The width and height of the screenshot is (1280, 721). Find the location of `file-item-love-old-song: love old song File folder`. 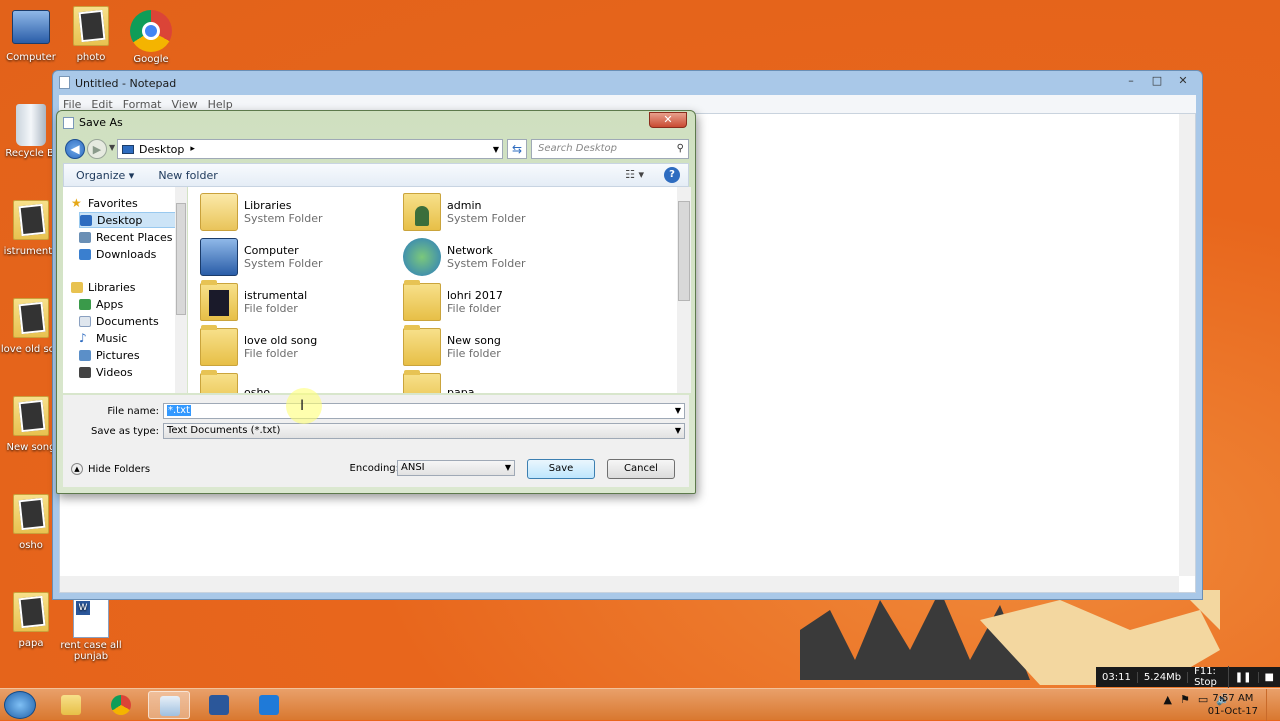

file-item-love-old-song: love old song File folder is located at coordinates (300, 346).